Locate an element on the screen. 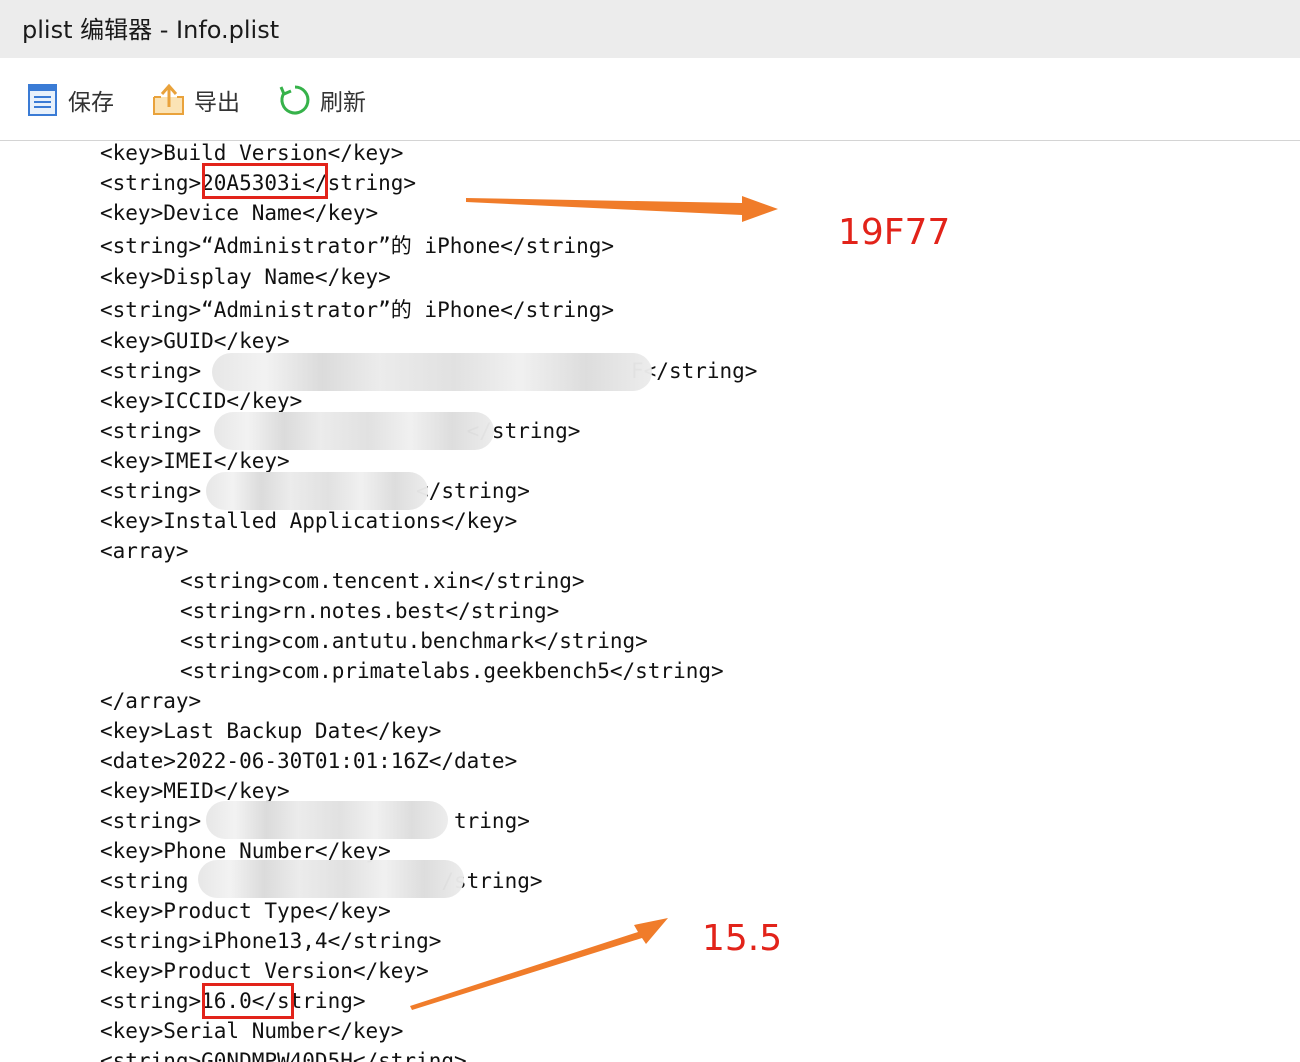 This screenshot has width=1300, height=1062. export-icon is located at coordinates (168, 99).